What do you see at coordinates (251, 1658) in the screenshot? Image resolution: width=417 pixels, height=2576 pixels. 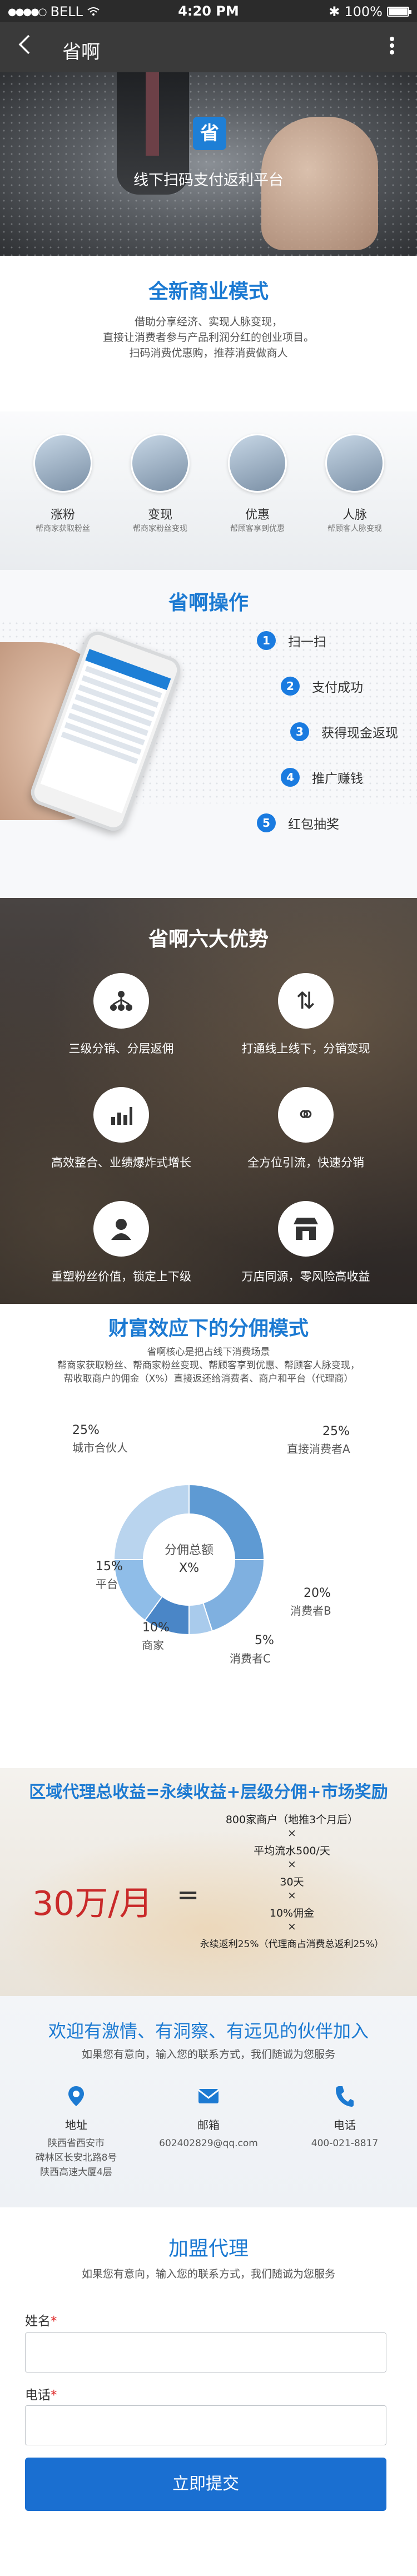 I see `slice-name: 消费者C` at bounding box center [251, 1658].